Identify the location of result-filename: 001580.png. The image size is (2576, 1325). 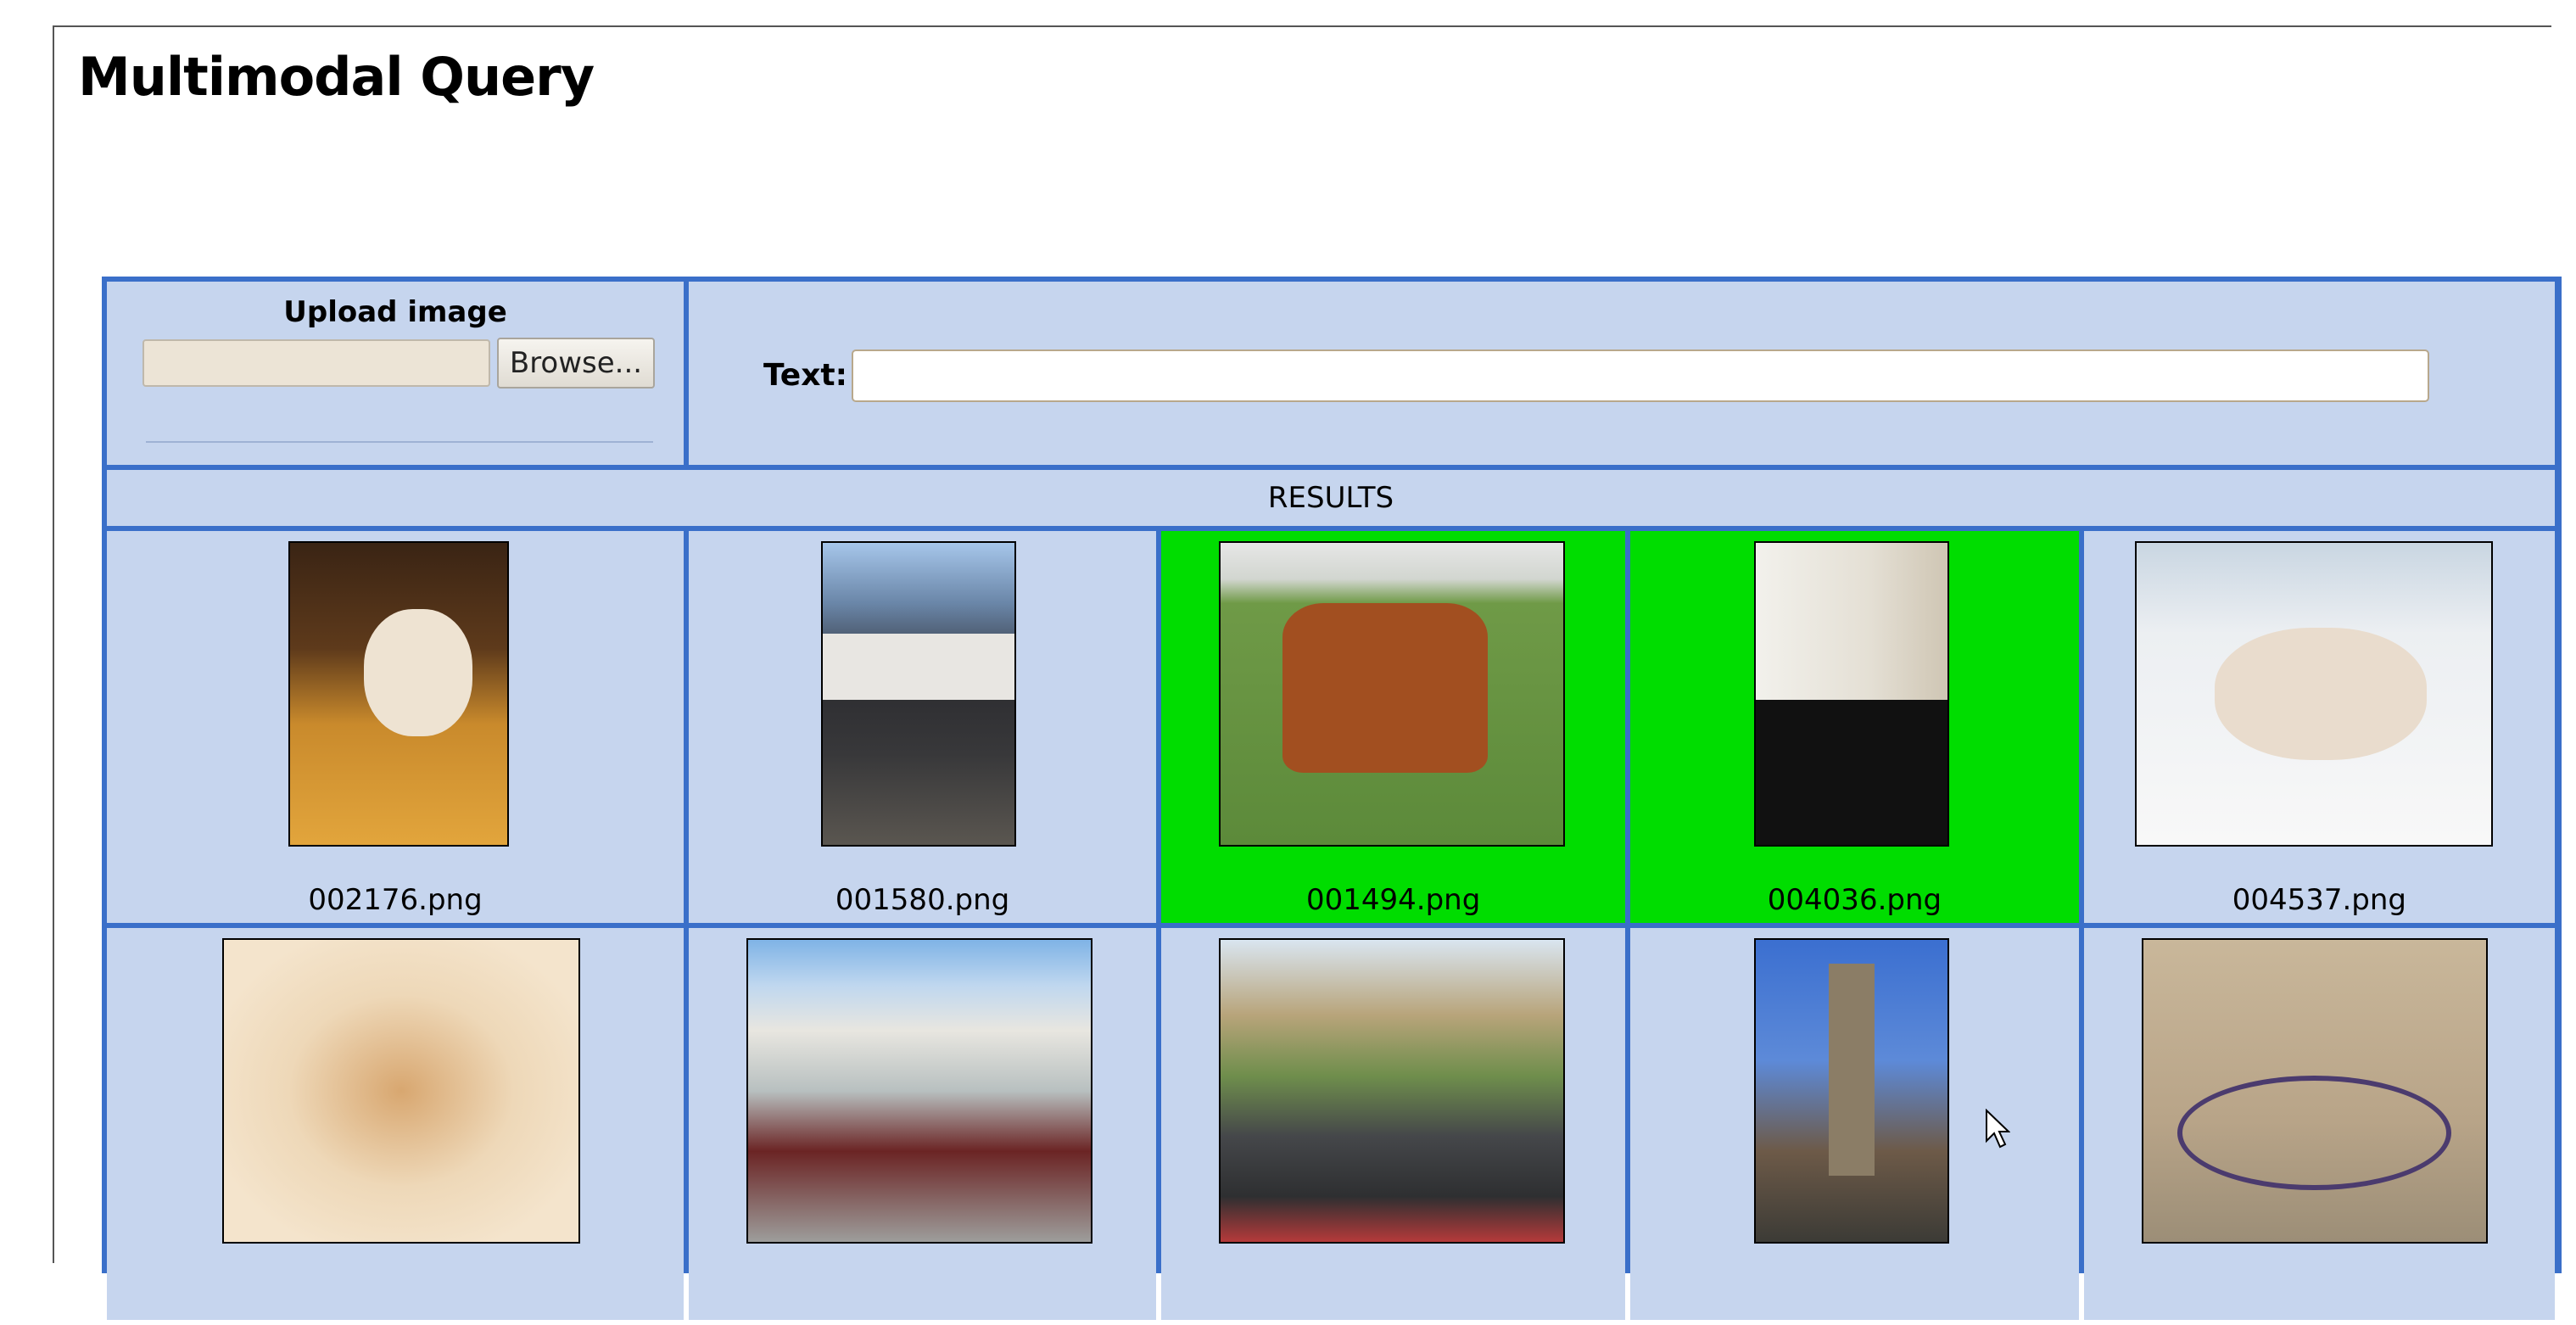
(922, 900).